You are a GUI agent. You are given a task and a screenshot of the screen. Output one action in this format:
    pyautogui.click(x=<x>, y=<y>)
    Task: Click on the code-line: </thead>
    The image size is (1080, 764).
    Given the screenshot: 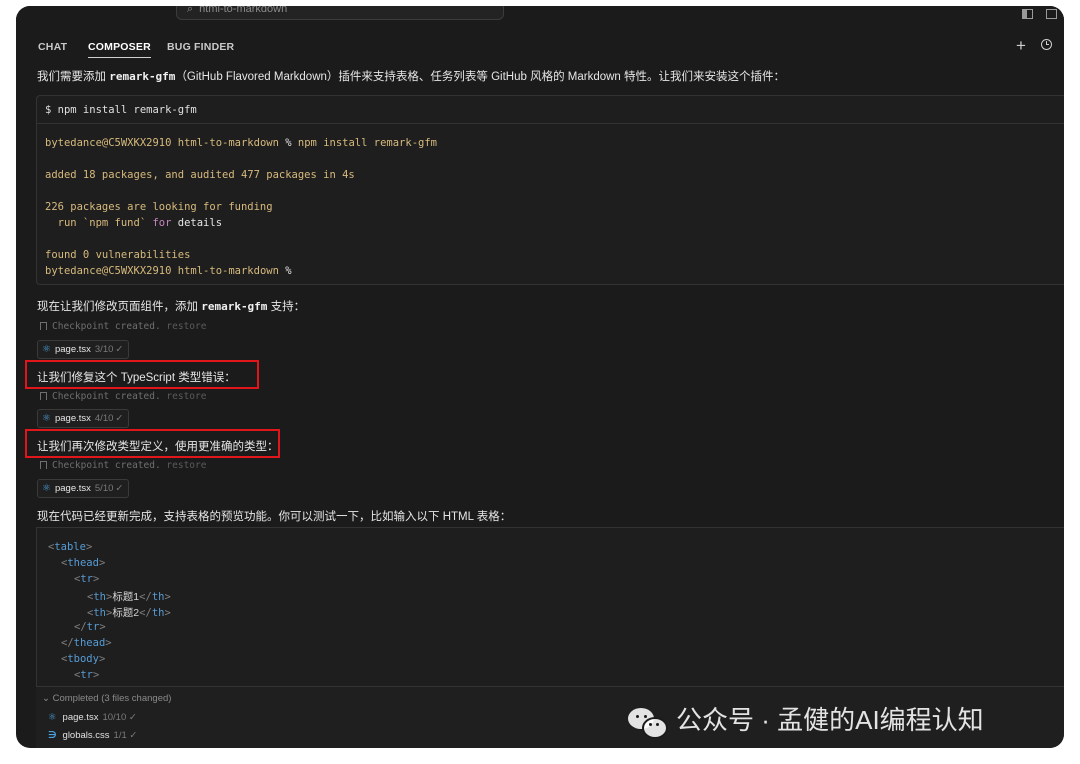 What is the action you would take?
    pyautogui.click(x=86, y=643)
    